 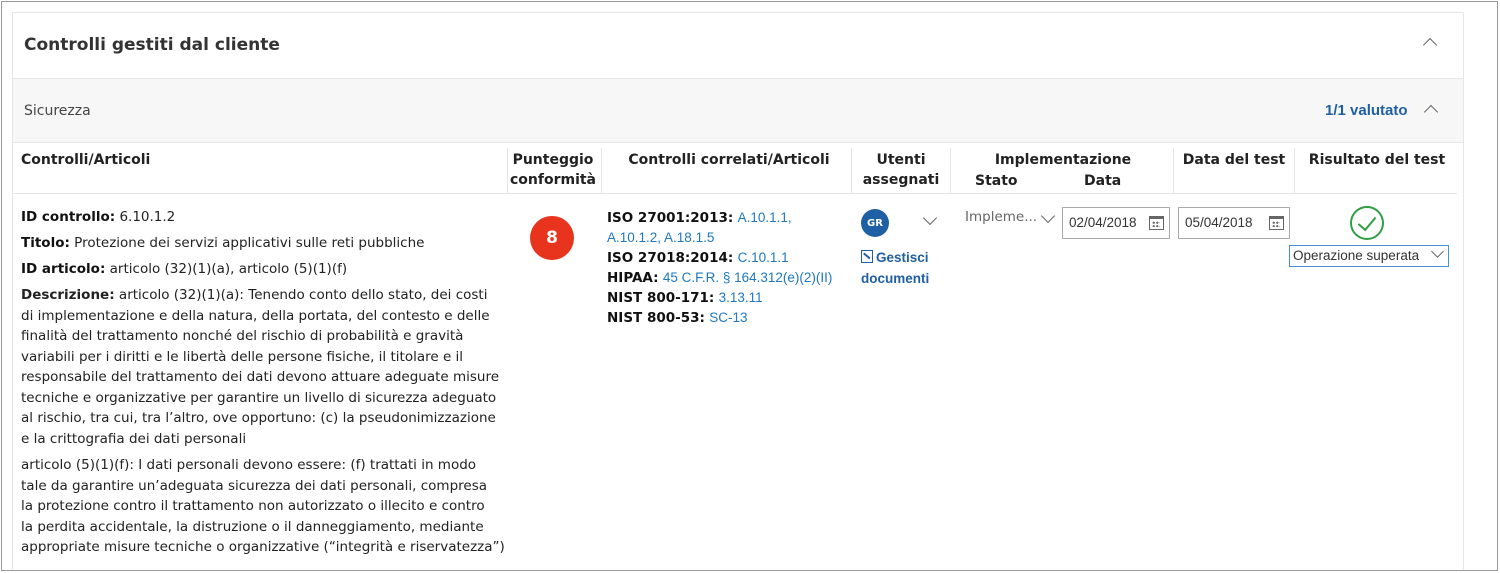 I want to click on control-id-label: ID controllo:, so click(x=68, y=217).